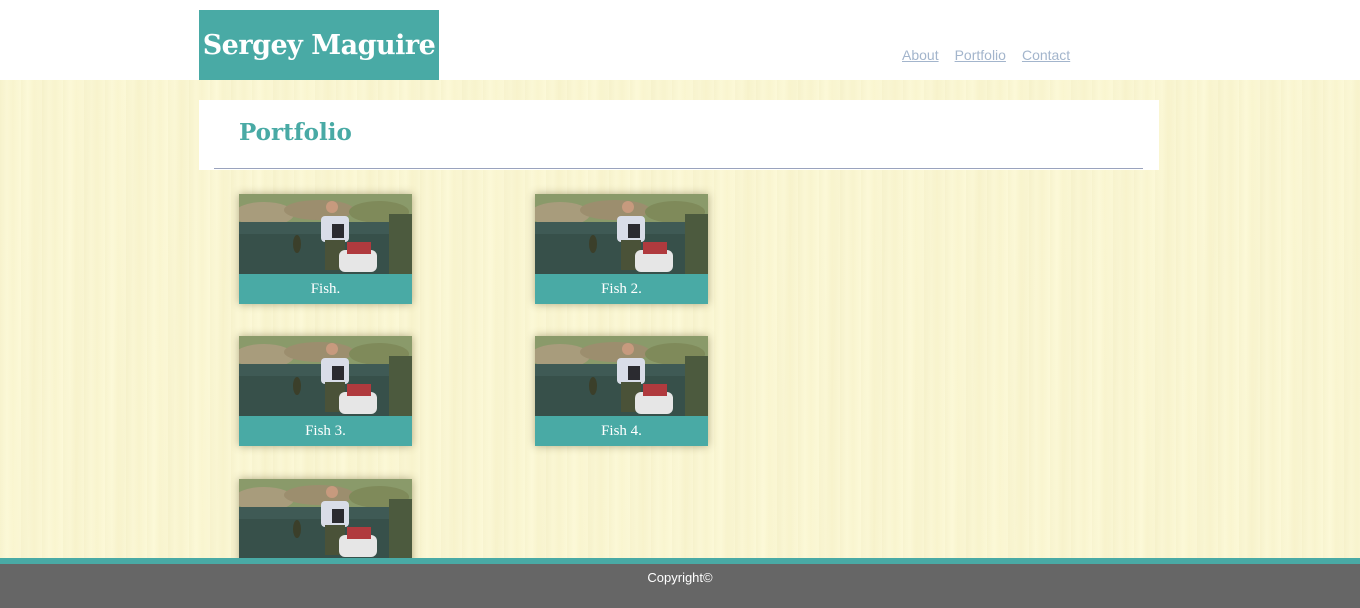  What do you see at coordinates (621, 289) in the screenshot?
I see `portfolio-caption: Fish 2.` at bounding box center [621, 289].